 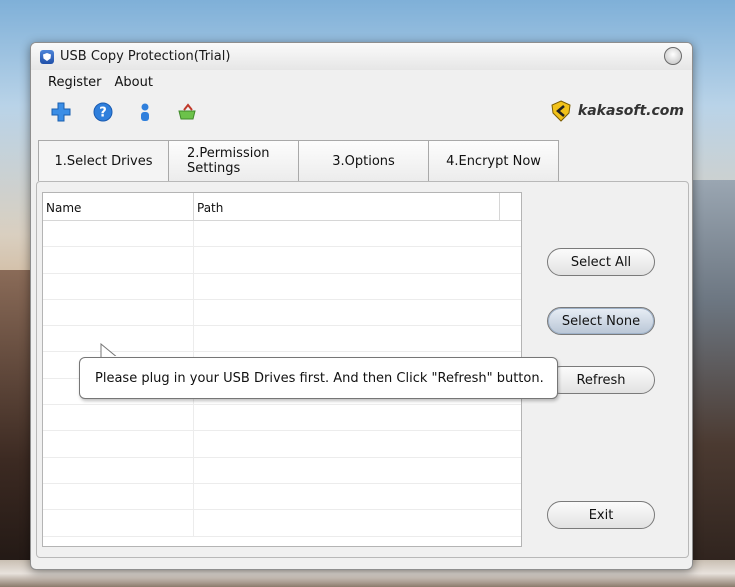 I want to click on shield-icon, so click(x=47, y=56).